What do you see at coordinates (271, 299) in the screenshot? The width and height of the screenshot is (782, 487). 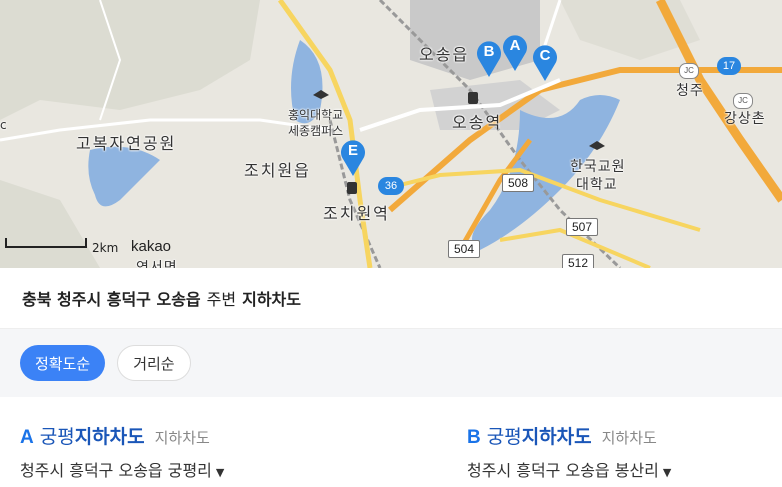 I see `search-keyword: 지하차도` at bounding box center [271, 299].